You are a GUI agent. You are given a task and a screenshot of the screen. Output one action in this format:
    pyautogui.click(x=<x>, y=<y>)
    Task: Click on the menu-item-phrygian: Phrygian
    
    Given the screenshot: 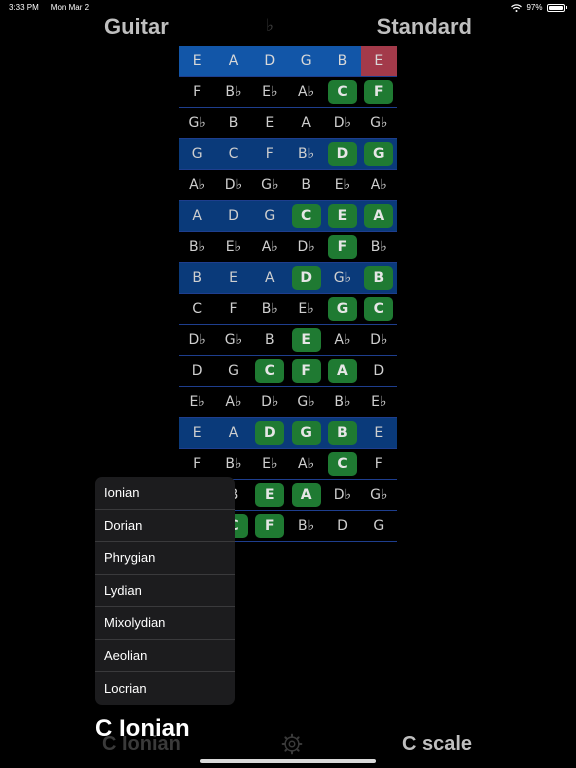 What is the action you would take?
    pyautogui.click(x=165, y=558)
    